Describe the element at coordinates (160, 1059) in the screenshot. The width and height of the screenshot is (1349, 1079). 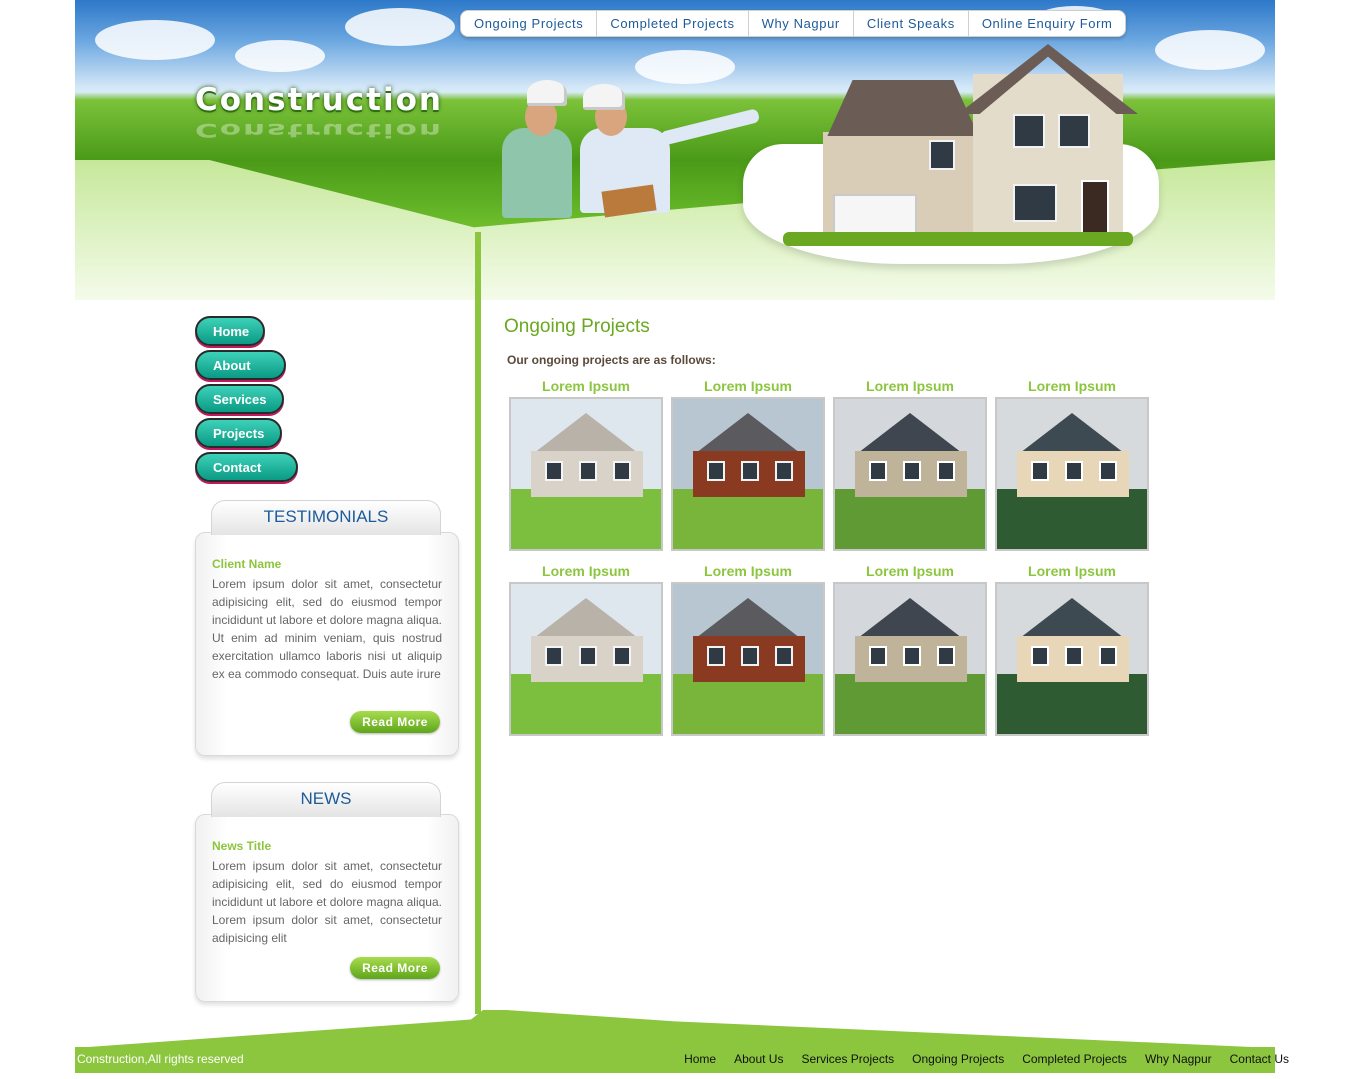
I see `copyright-text: Construction,All rights reserved` at that location.